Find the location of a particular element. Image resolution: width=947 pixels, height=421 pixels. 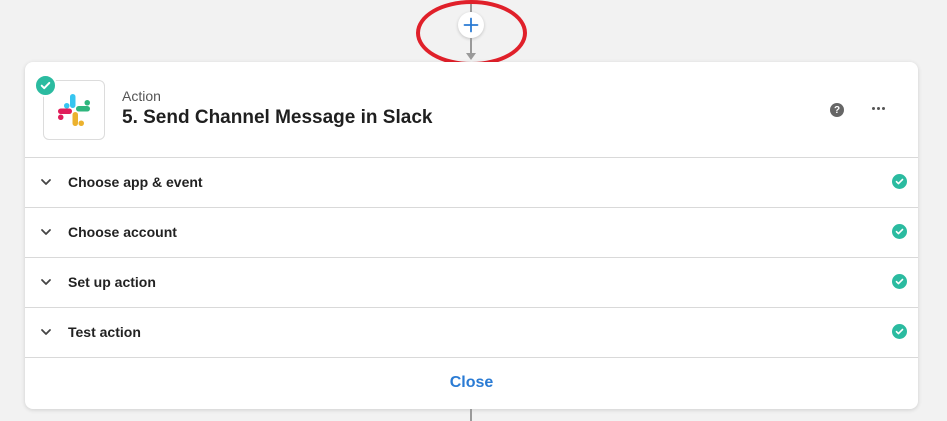

help-button: ? is located at coordinates (837, 110).